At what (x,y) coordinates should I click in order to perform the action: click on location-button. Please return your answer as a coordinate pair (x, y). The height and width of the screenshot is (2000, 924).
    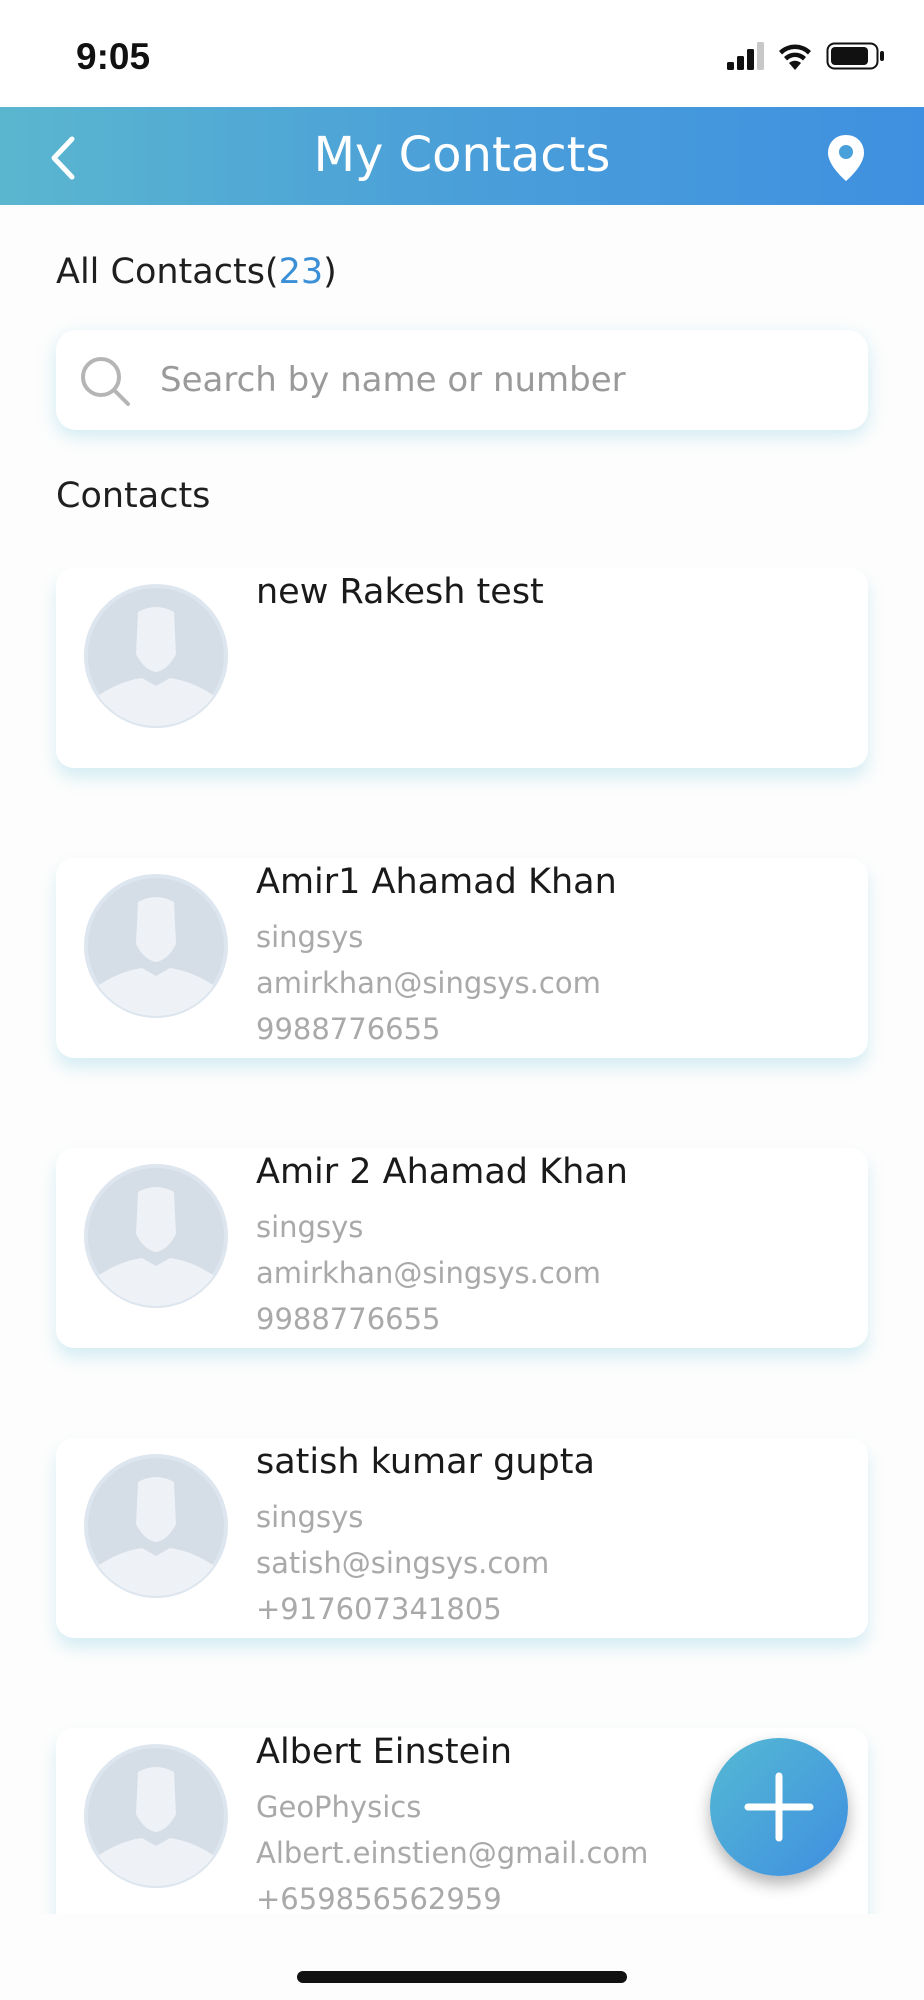
    Looking at the image, I should click on (846, 158).